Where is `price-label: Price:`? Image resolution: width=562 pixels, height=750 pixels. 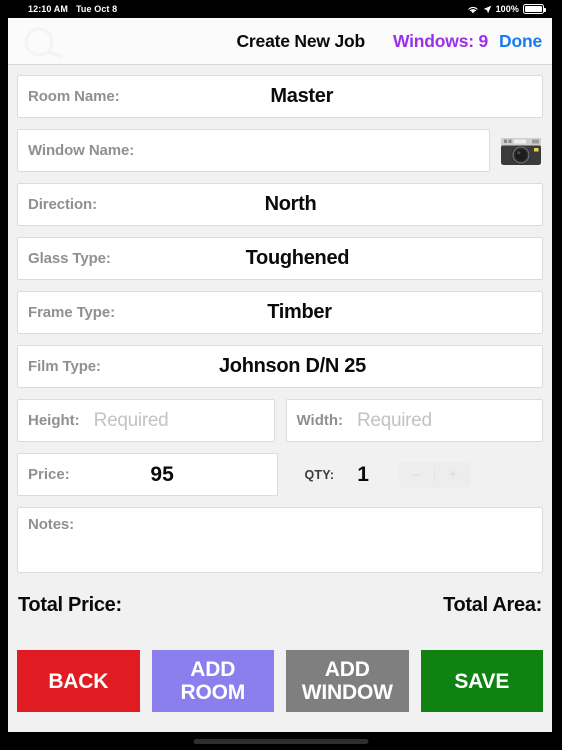
price-label: Price: is located at coordinates (49, 474).